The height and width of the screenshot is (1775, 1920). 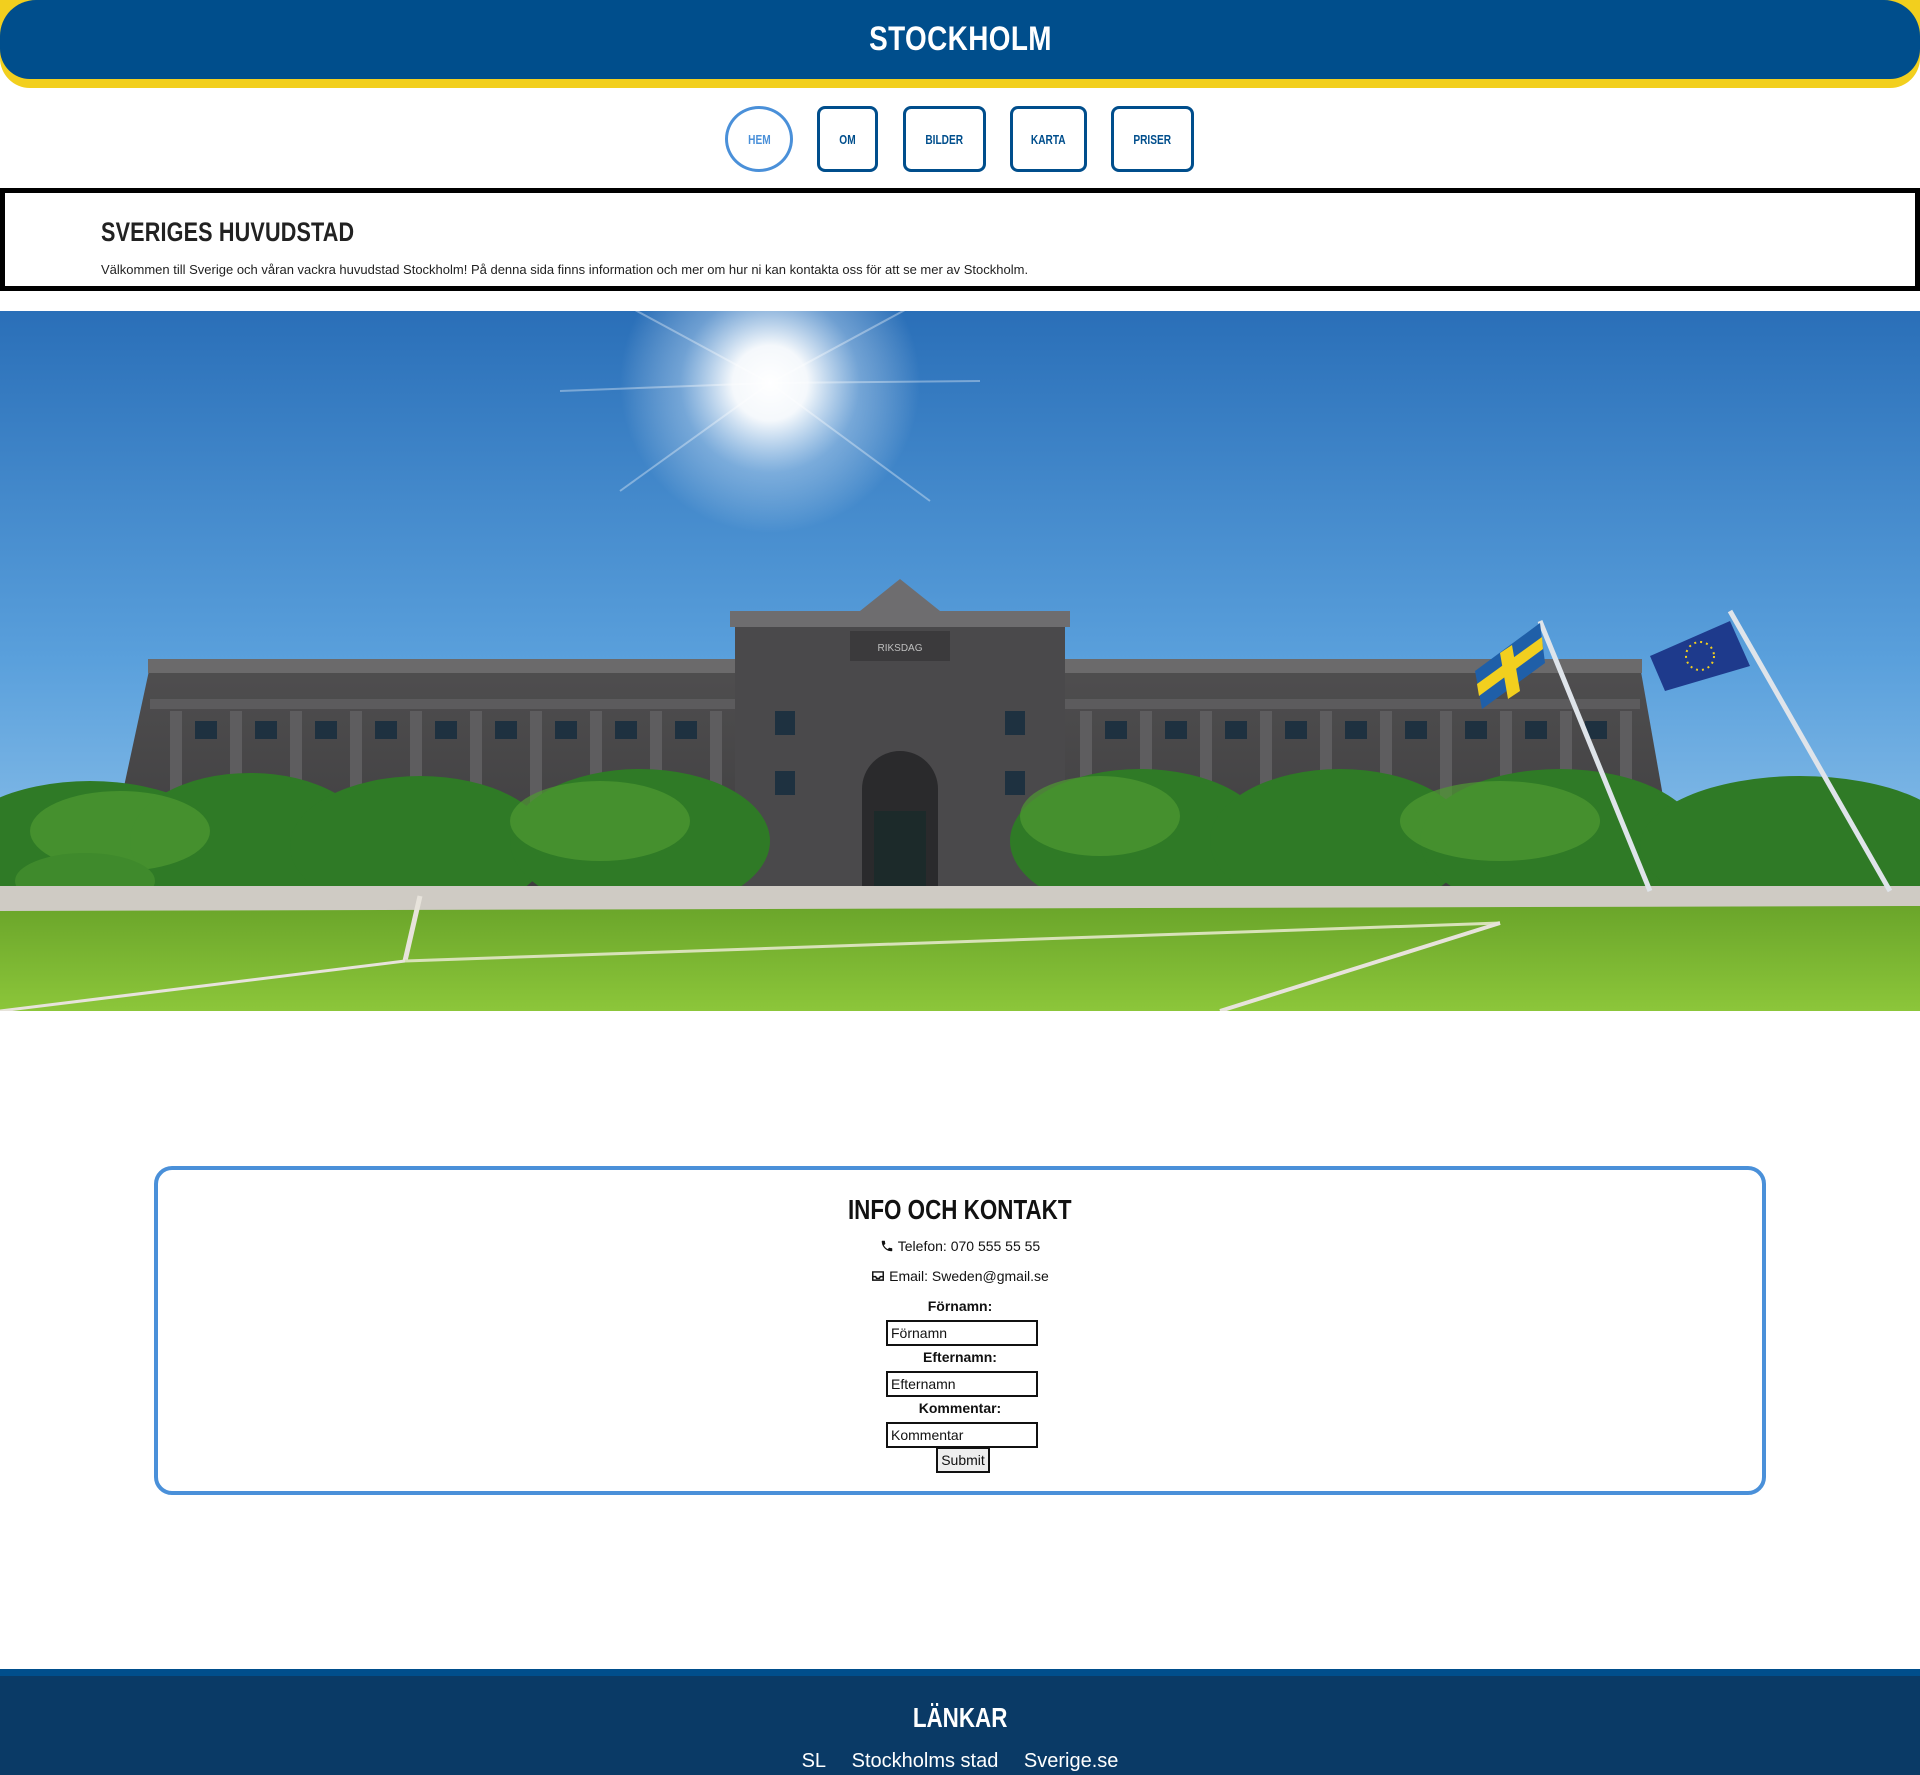 I want to click on nav-item-priser: PRISER, so click(x=1152, y=139).